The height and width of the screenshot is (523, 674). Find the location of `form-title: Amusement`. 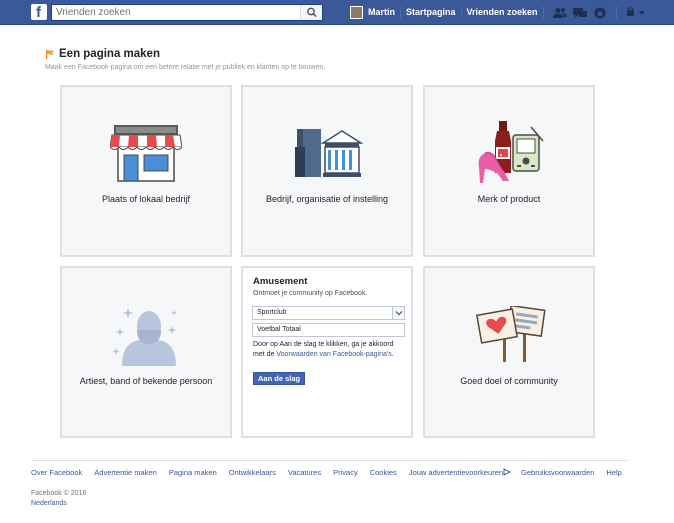

form-title: Amusement is located at coordinates (280, 281).